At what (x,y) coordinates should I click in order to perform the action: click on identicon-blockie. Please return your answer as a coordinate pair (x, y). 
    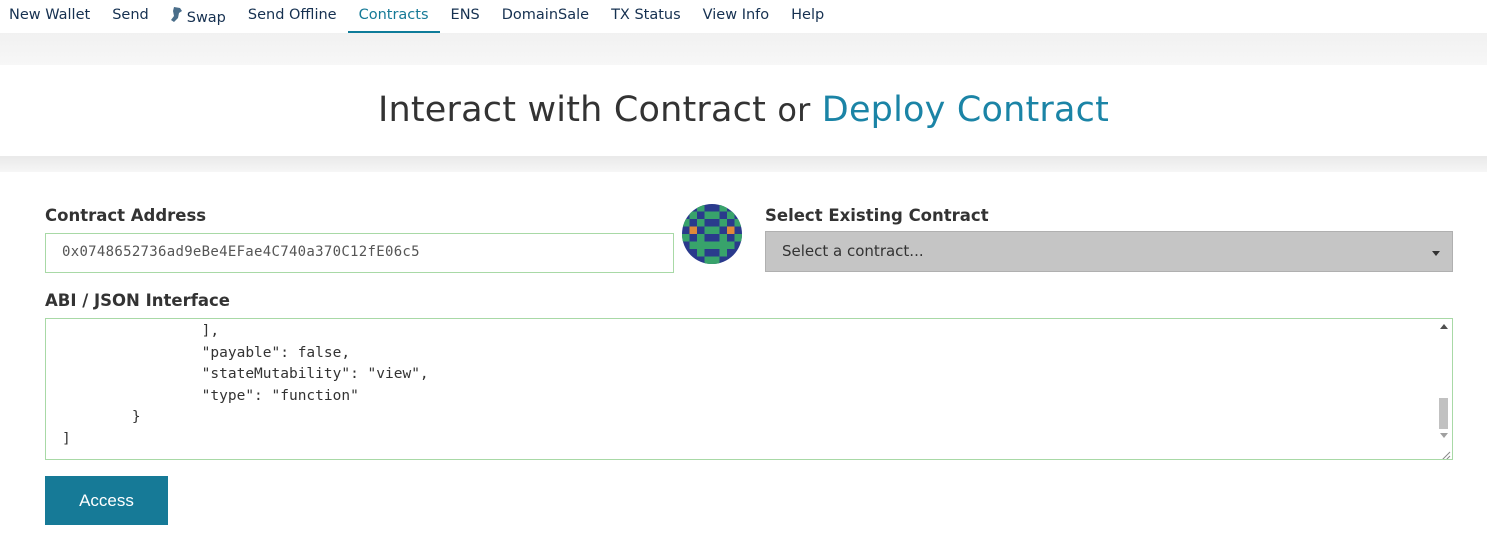
    Looking at the image, I should click on (712, 234).